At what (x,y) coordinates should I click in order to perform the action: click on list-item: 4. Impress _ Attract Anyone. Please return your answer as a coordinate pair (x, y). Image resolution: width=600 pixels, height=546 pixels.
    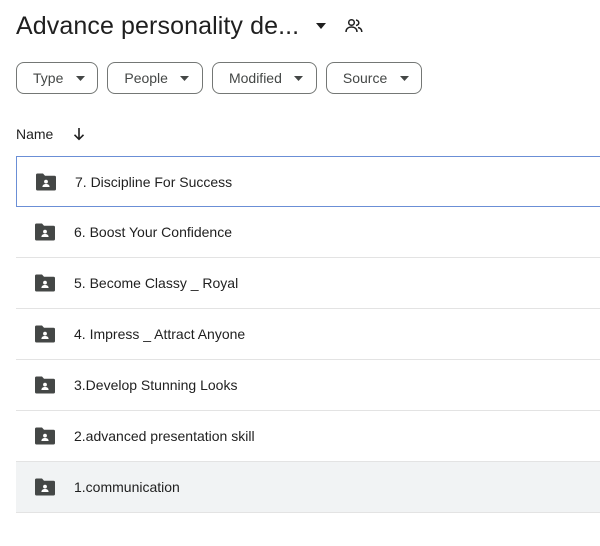
    Looking at the image, I should click on (308, 334).